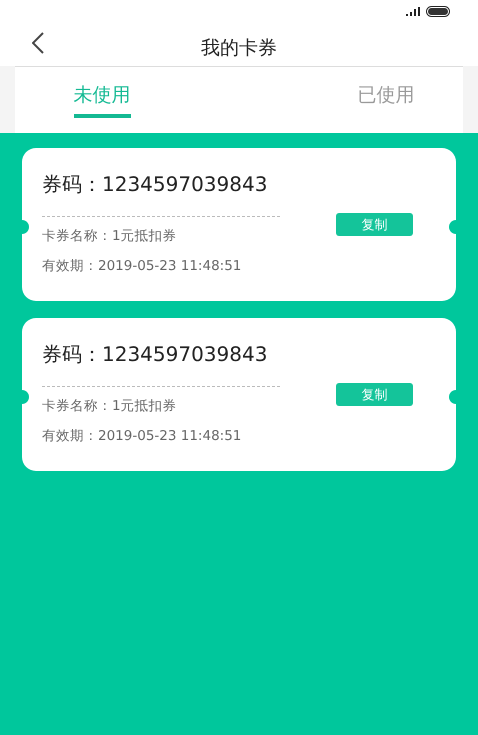 The image size is (478, 735). Describe the element at coordinates (38, 43) in the screenshot. I see `back-icon` at that location.